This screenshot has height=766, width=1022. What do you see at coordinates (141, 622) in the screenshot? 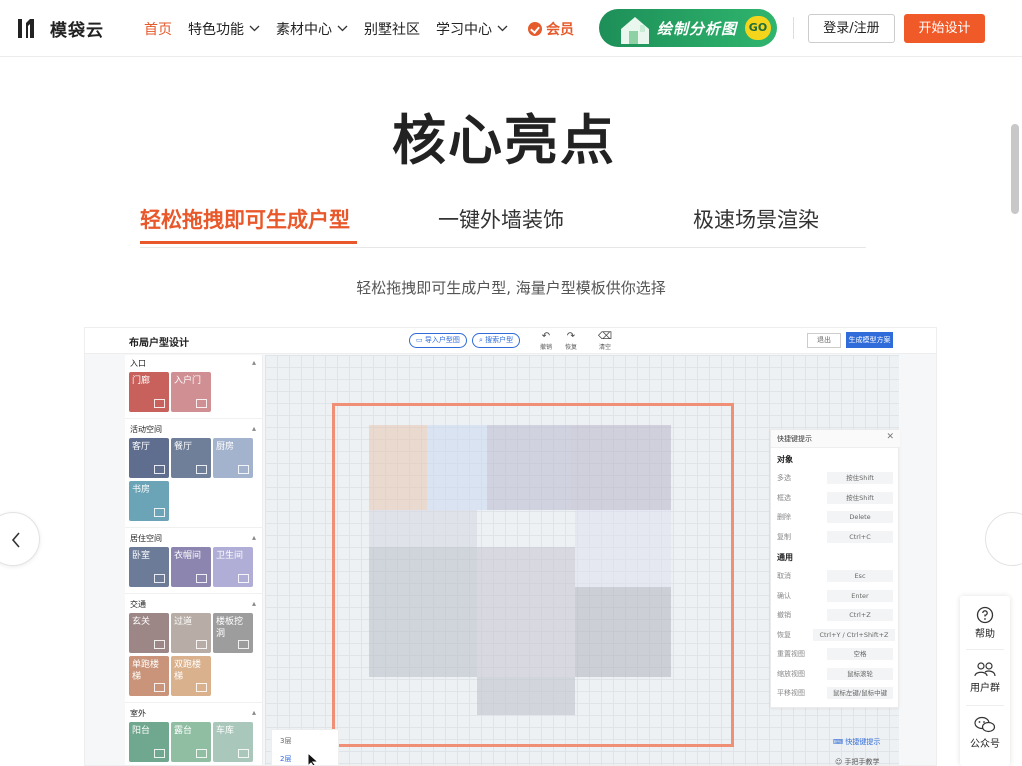
I see `room-tile-label: 玄关` at bounding box center [141, 622].